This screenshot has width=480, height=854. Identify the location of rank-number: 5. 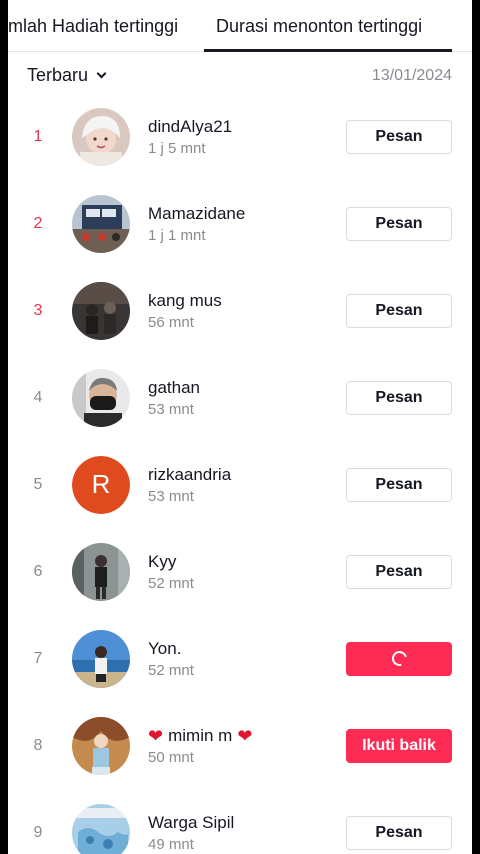
(38, 484).